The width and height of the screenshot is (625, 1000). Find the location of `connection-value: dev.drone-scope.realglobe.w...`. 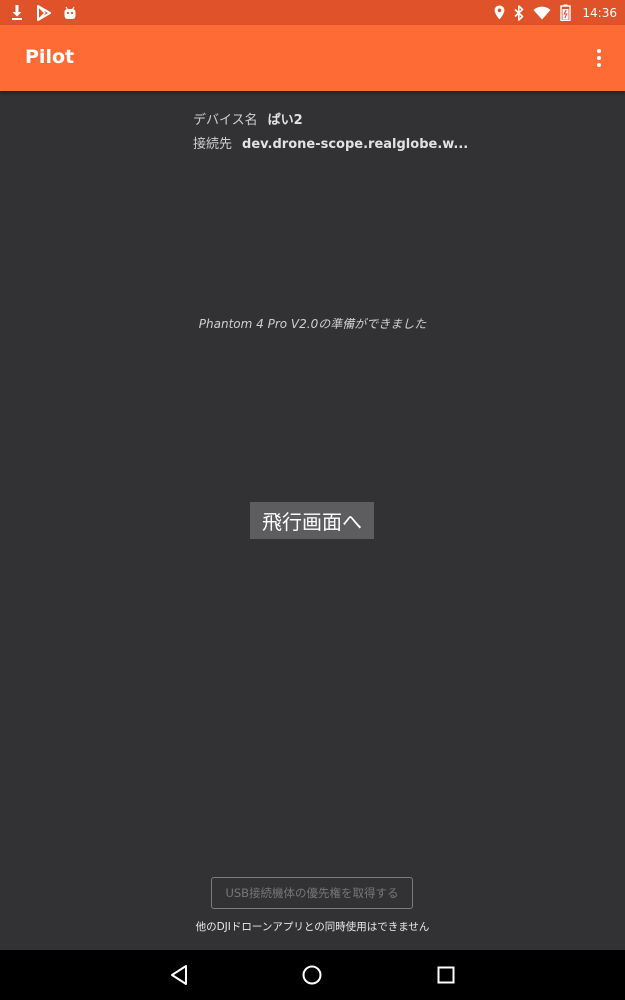

connection-value: dev.drone-scope.realglobe.w... is located at coordinates (355, 144).